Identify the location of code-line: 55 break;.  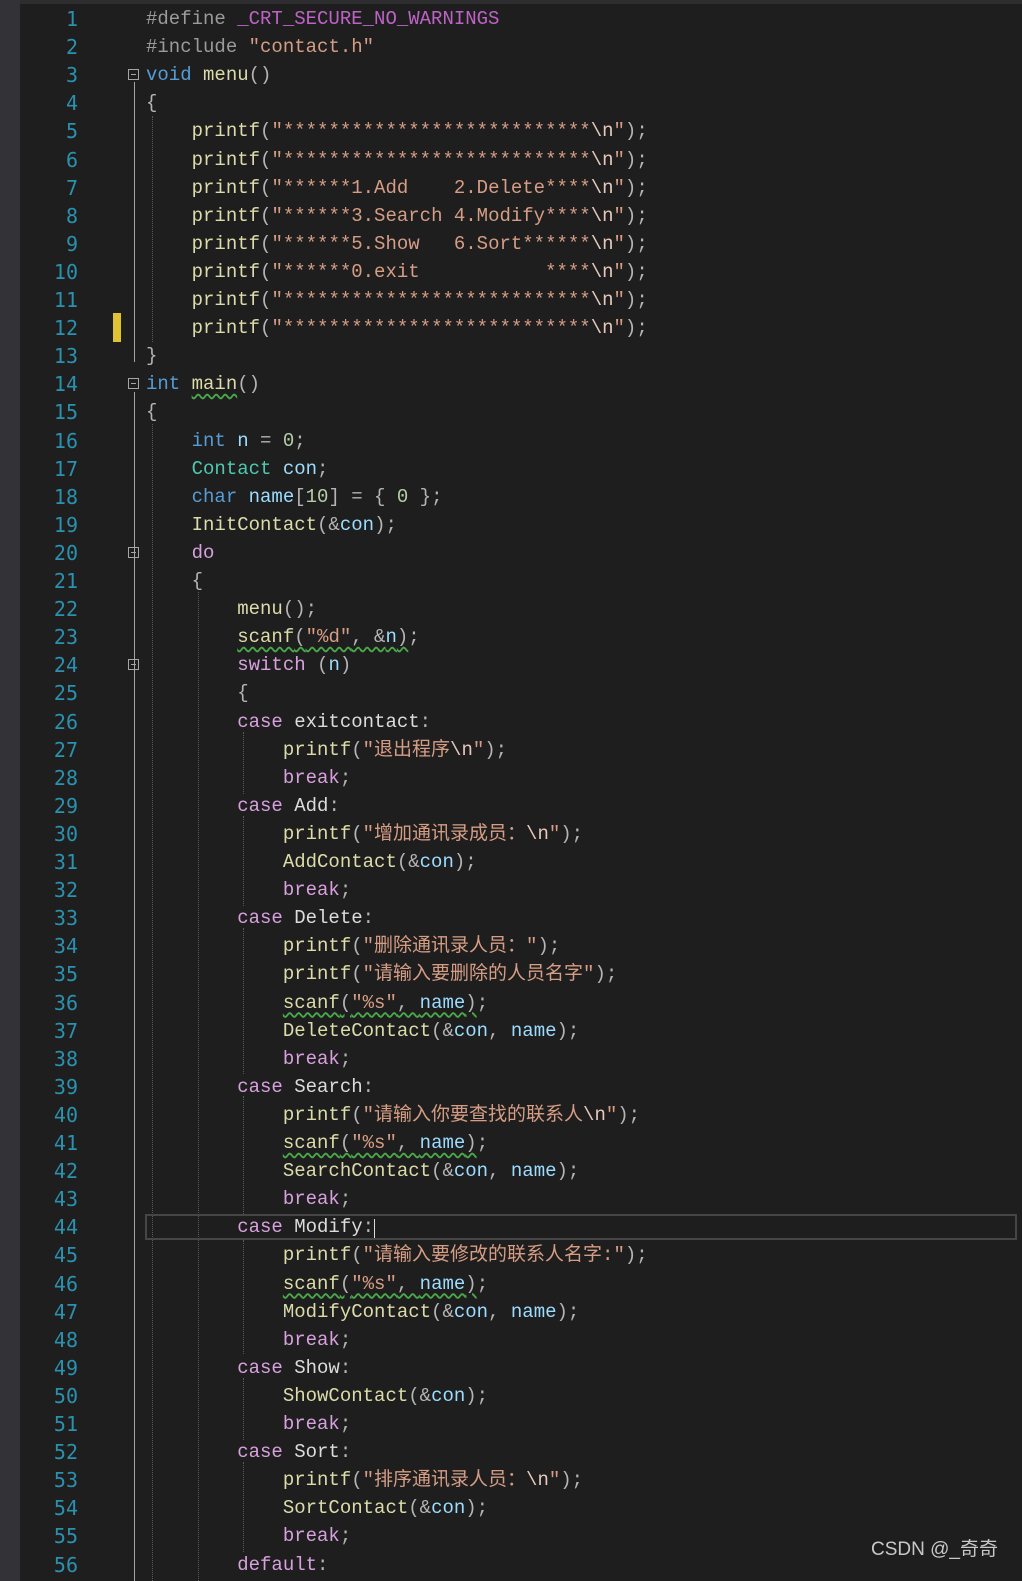
(511, 1536).